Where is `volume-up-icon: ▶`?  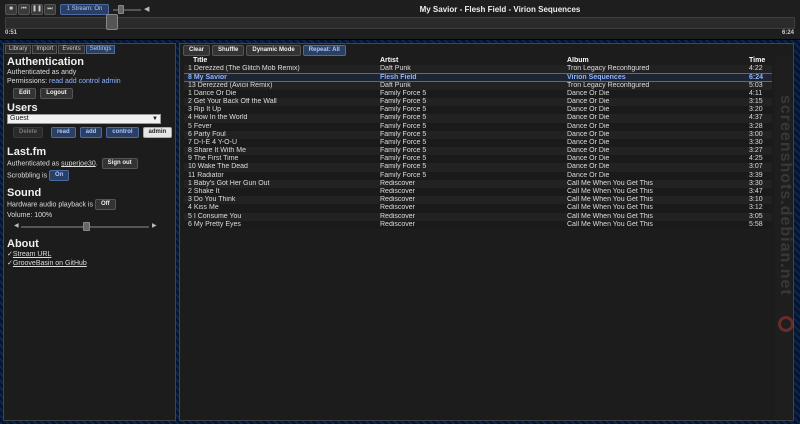
volume-up-icon: ▶ is located at coordinates (154, 226).